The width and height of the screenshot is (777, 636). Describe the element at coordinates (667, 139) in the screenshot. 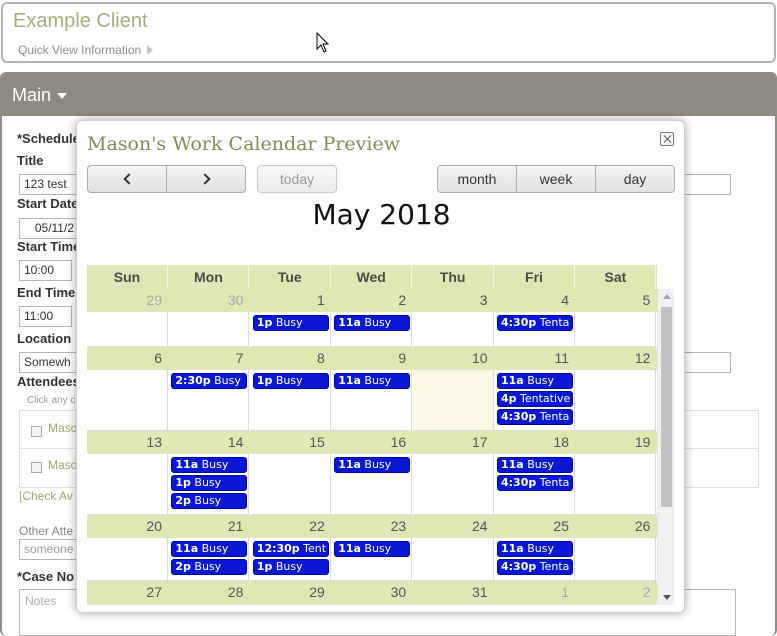

I see `close-icon` at that location.